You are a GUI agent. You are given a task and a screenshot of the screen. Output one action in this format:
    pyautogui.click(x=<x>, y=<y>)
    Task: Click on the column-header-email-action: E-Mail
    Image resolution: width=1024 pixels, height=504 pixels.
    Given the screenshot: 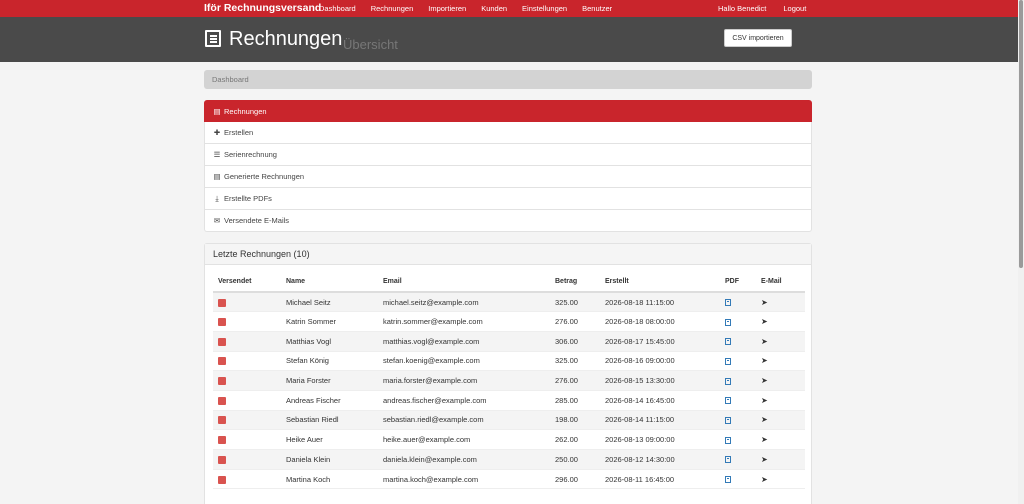 What is the action you would take?
    pyautogui.click(x=780, y=282)
    